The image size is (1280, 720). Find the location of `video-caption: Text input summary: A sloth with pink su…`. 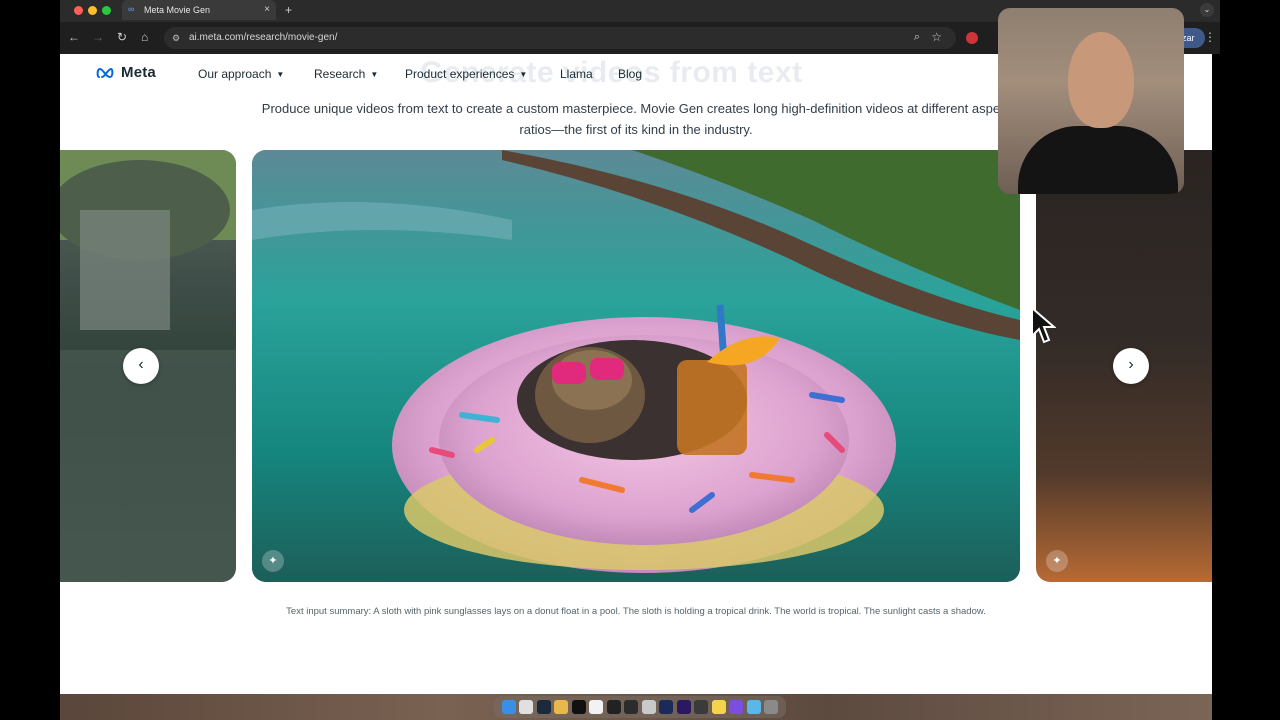

video-caption: Text input summary: A sloth with pink su… is located at coordinates (636, 611).